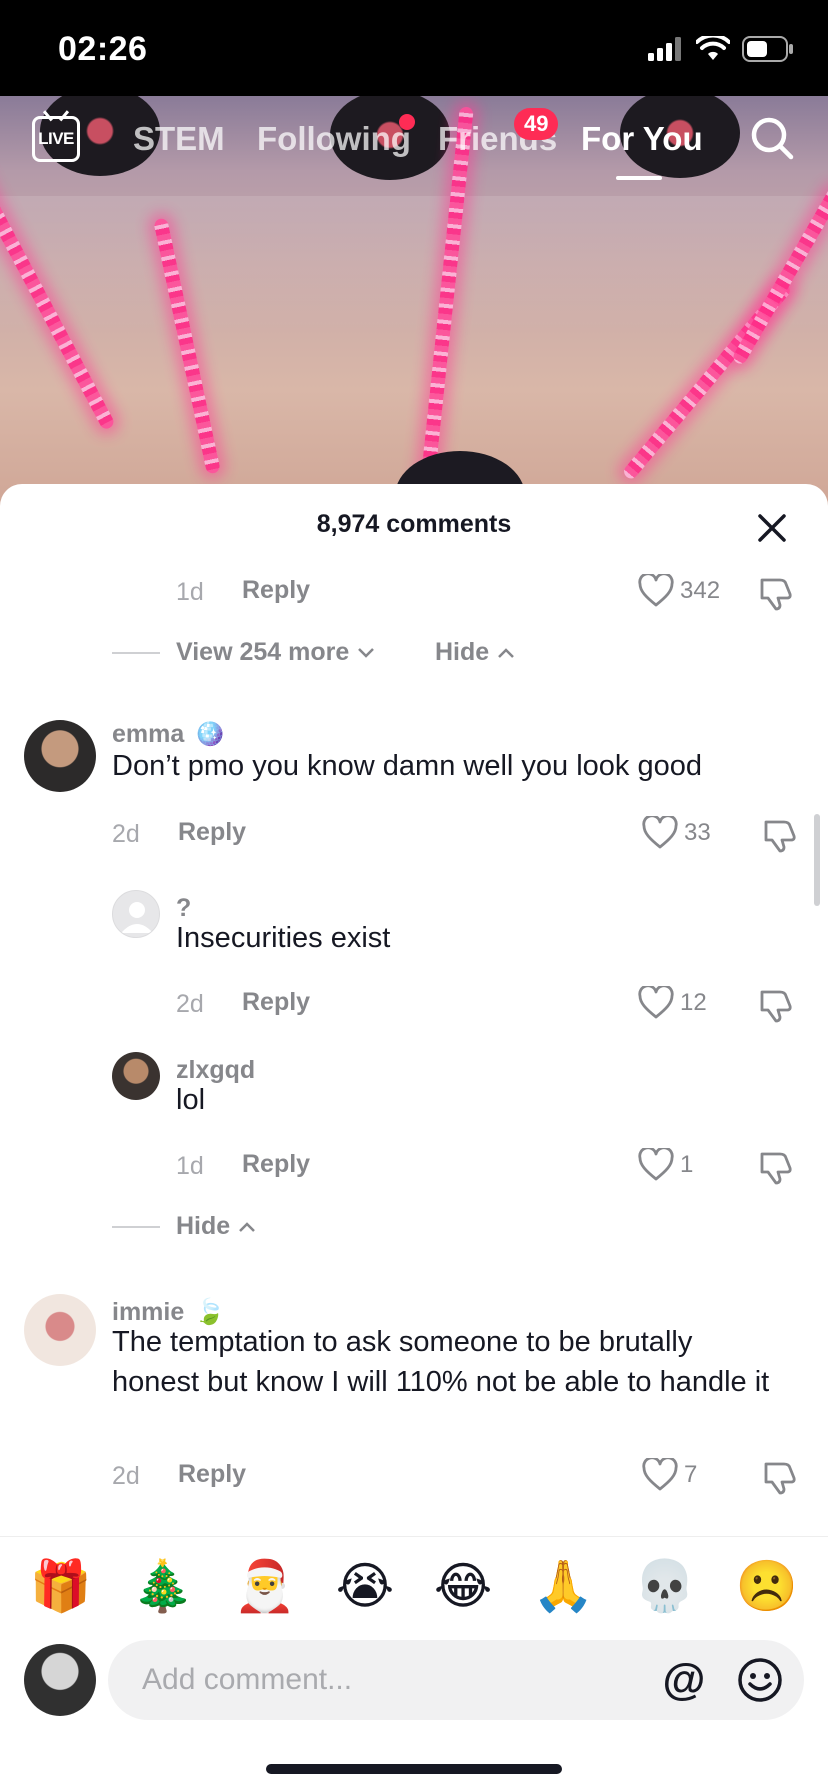 This screenshot has width=828, height=1792. I want to click on like-button: 33, so click(676, 833).